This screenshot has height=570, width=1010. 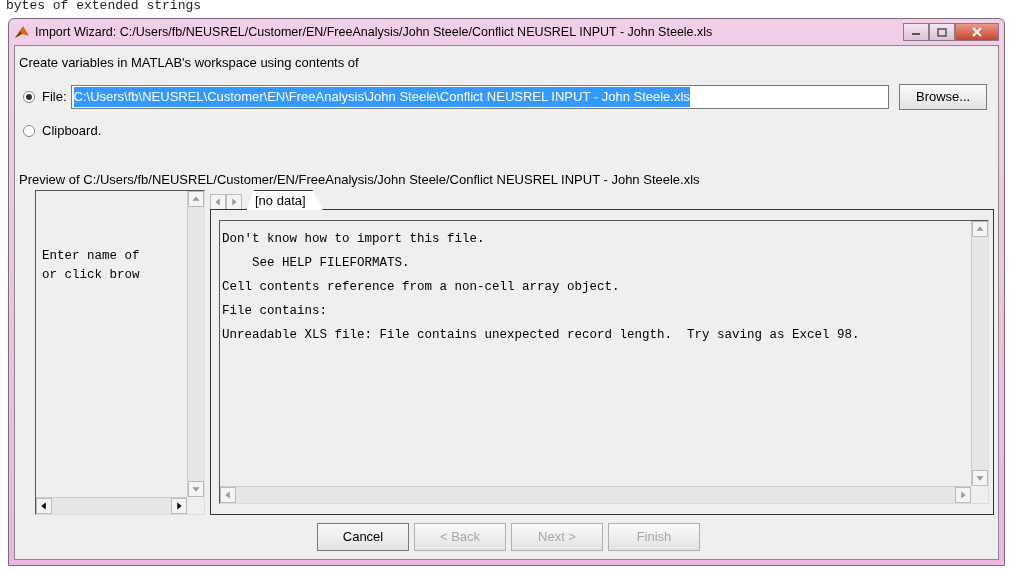 I want to click on file-path-text: C:\Users\fb\NEUSREL\Customer\EN\FreeAnalysis\John Steele\Conflict NEUSREL INPUT - John Steele.xls, so click(x=381, y=97).